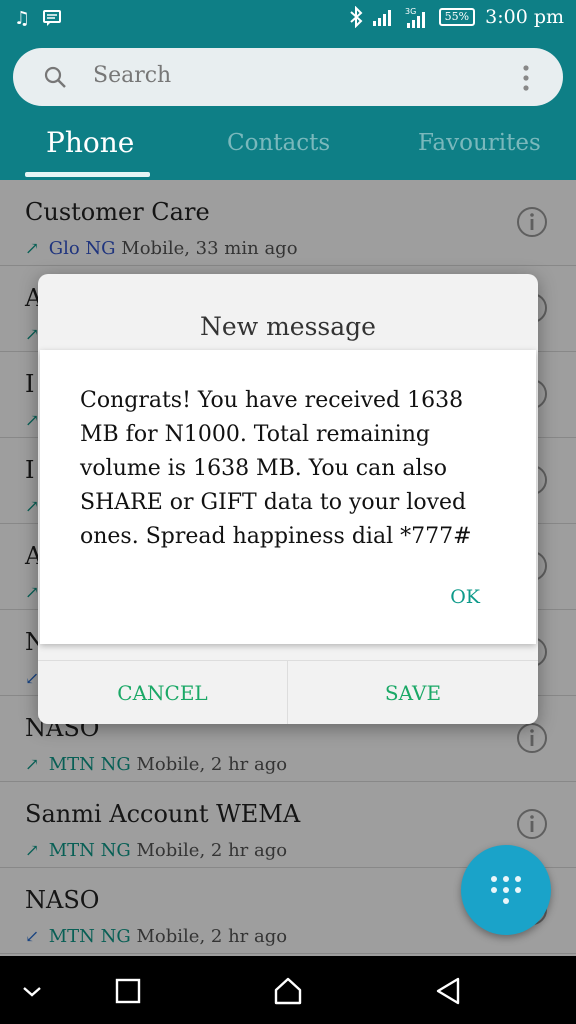 The height and width of the screenshot is (1024, 576). I want to click on tab-phone: Phone, so click(90, 142).